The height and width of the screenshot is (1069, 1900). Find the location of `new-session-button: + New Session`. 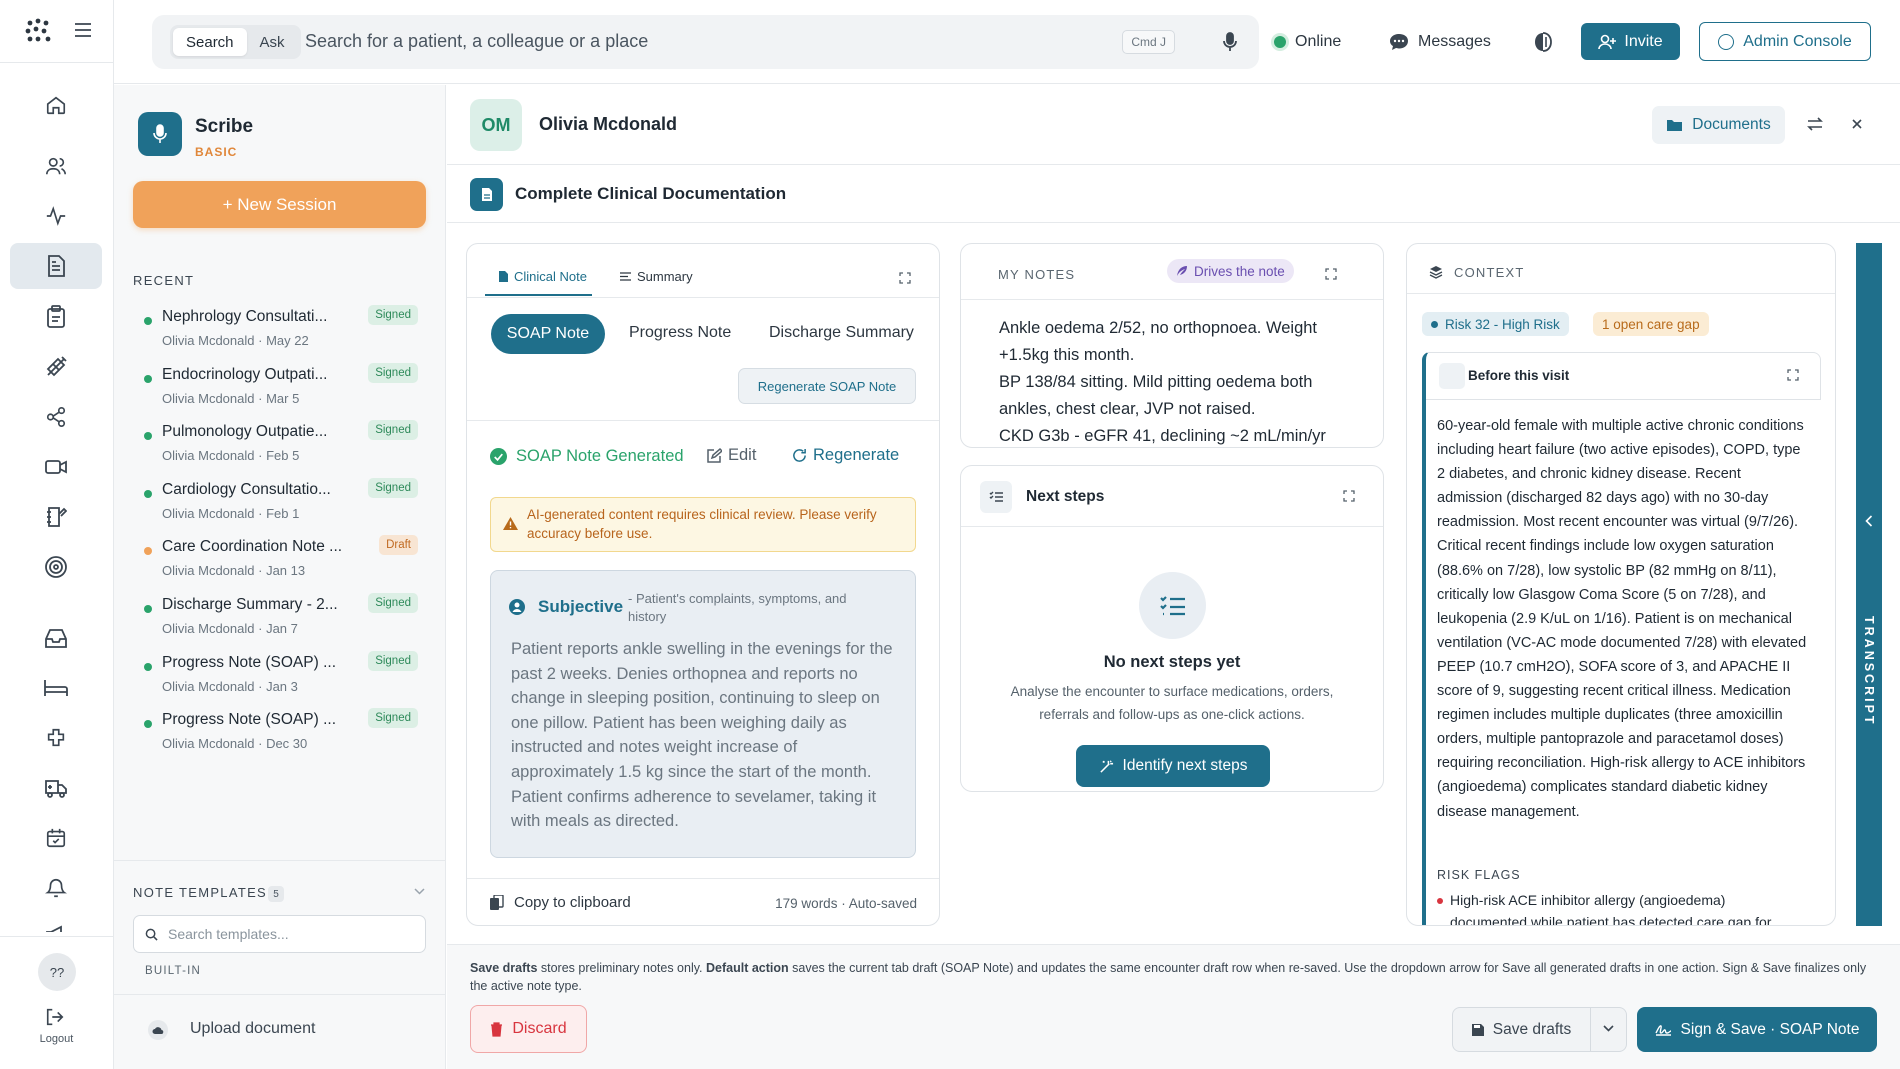

new-session-button: + New Session is located at coordinates (279, 204).